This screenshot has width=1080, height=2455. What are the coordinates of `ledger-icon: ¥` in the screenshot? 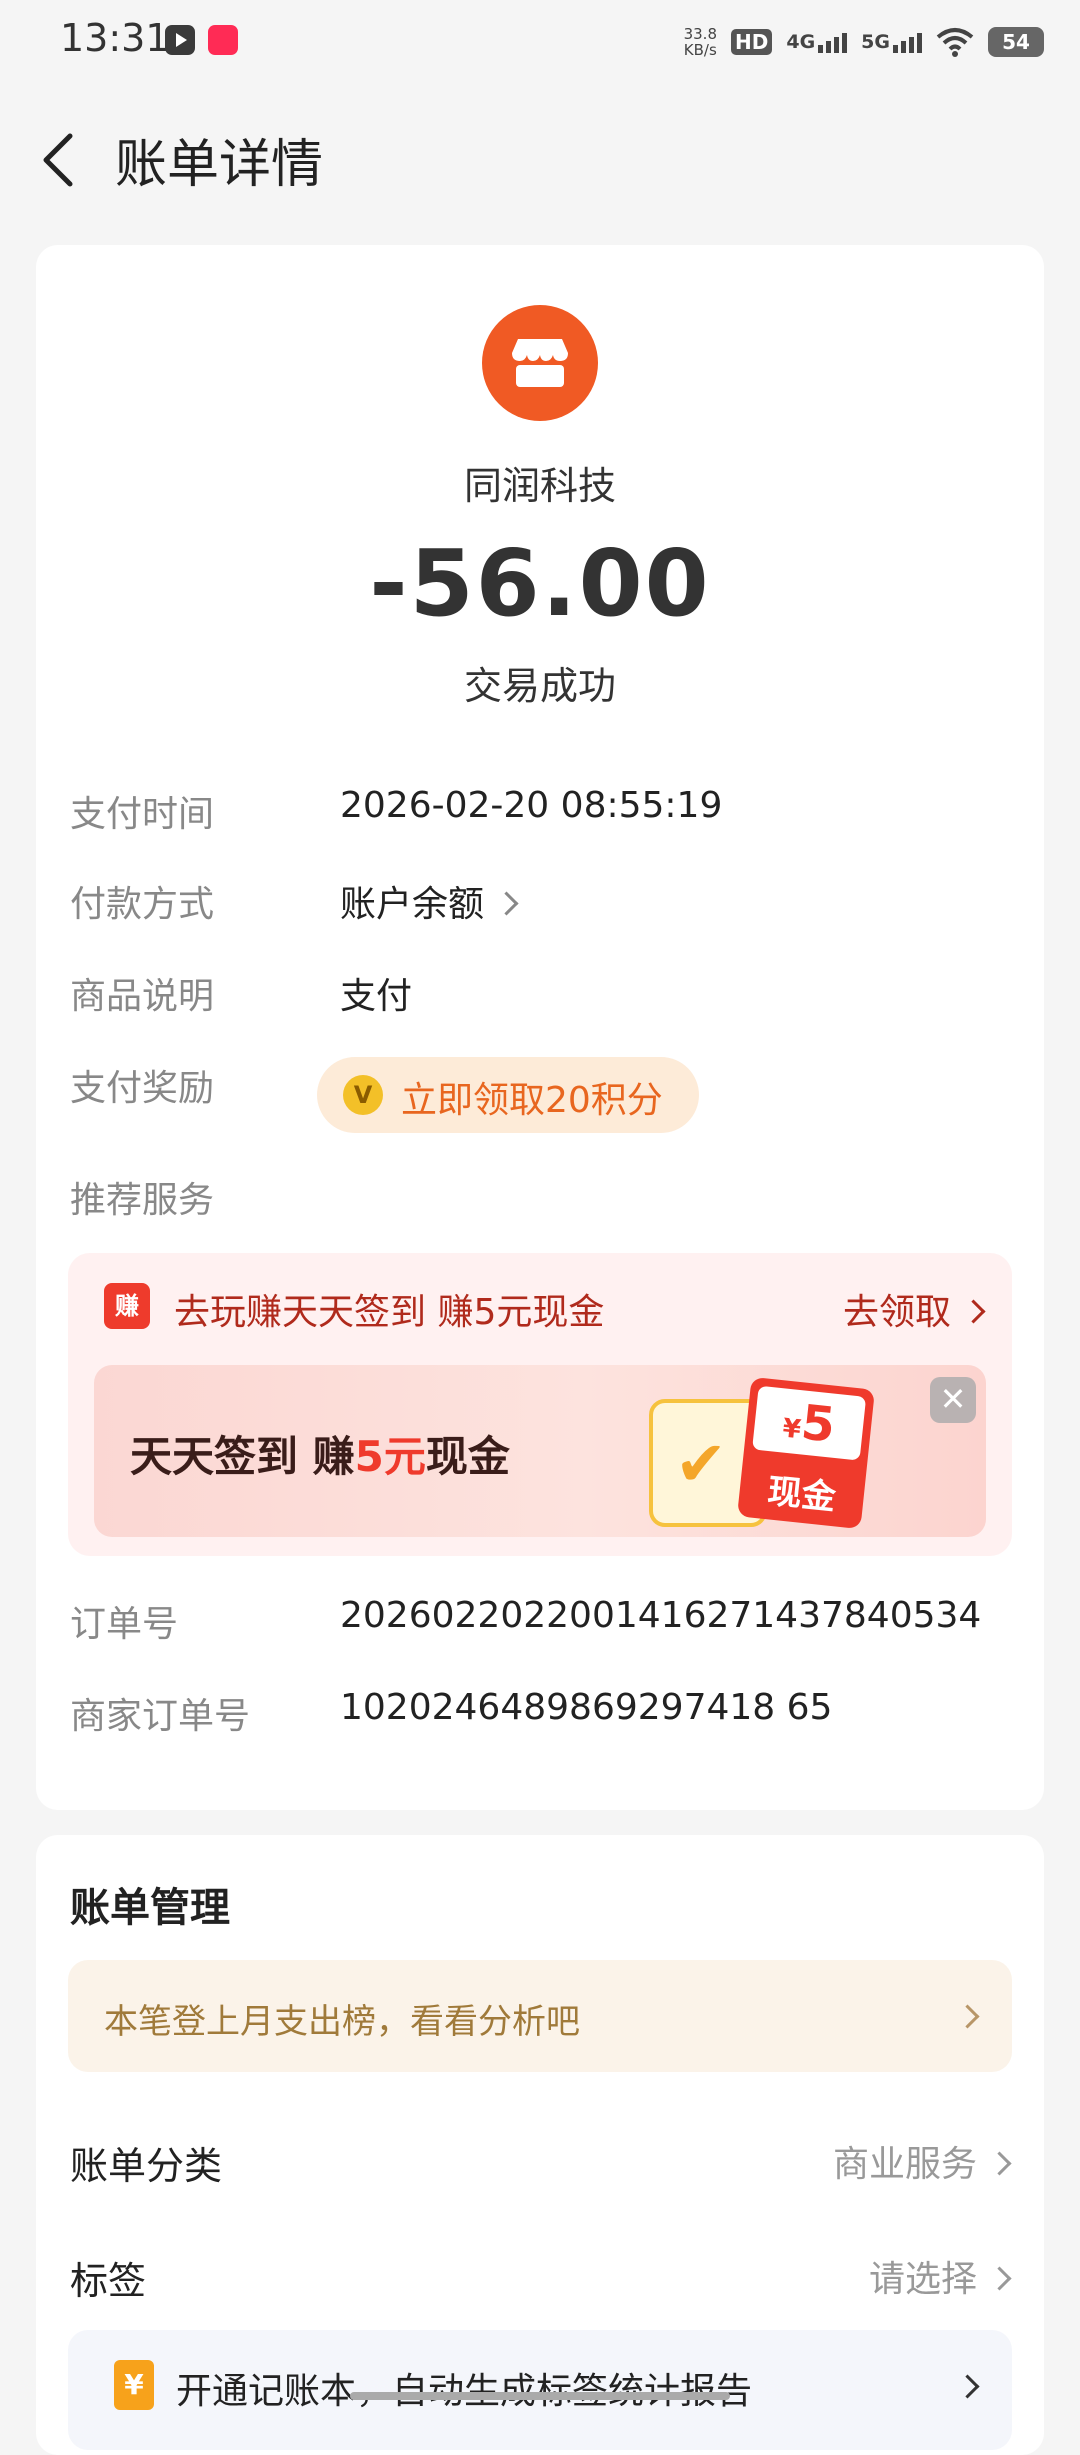 It's located at (134, 2385).